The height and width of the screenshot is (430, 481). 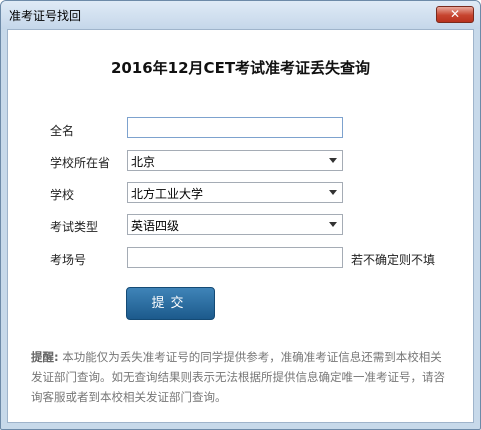 I want to click on exam-type-label: 考试类型, so click(x=74, y=227).